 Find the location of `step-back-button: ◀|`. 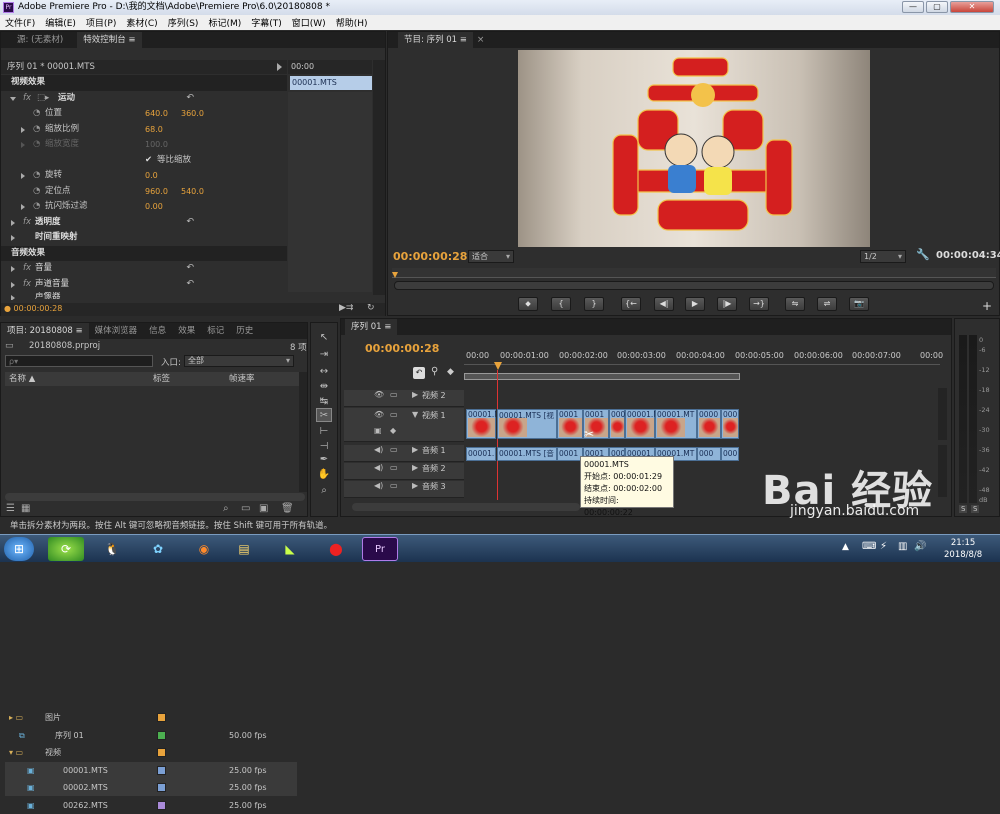

step-back-button: ◀| is located at coordinates (664, 304).